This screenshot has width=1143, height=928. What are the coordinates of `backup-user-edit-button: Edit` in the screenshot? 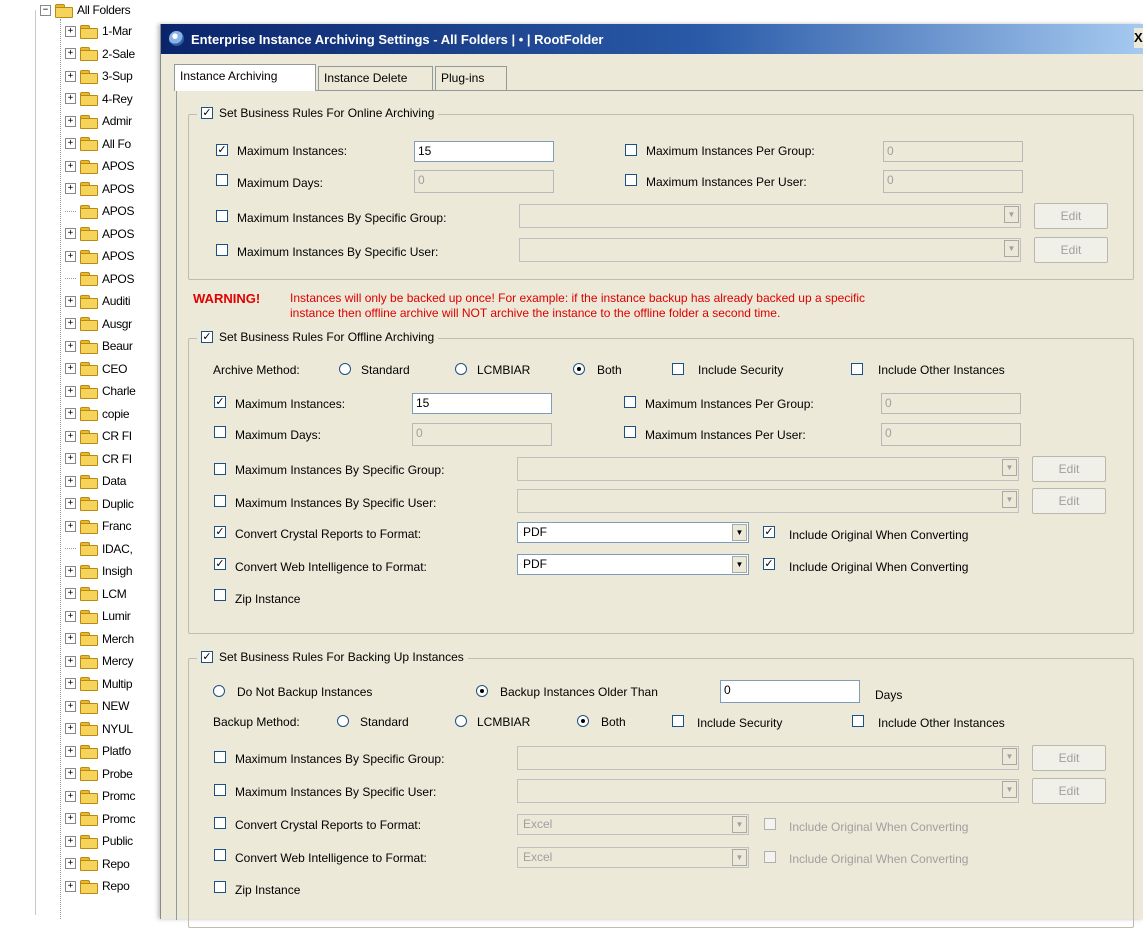 It's located at (1069, 791).